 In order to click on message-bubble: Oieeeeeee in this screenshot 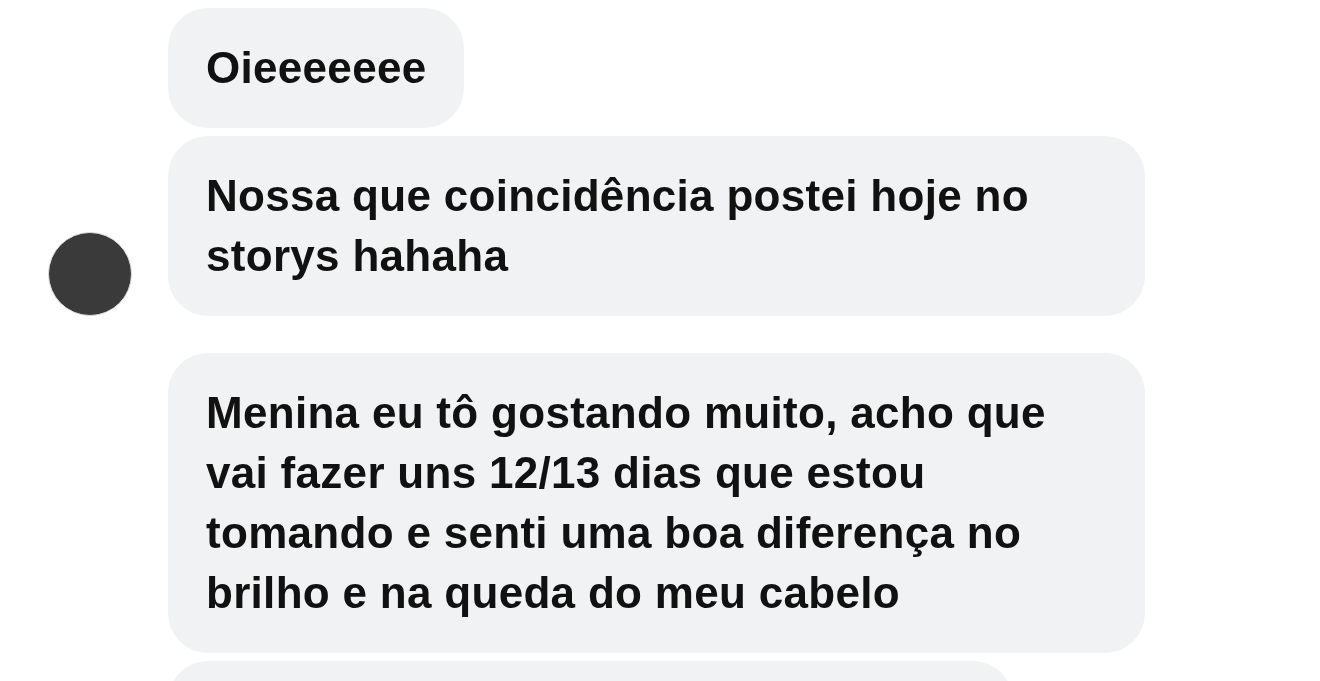, I will do `click(316, 68)`.